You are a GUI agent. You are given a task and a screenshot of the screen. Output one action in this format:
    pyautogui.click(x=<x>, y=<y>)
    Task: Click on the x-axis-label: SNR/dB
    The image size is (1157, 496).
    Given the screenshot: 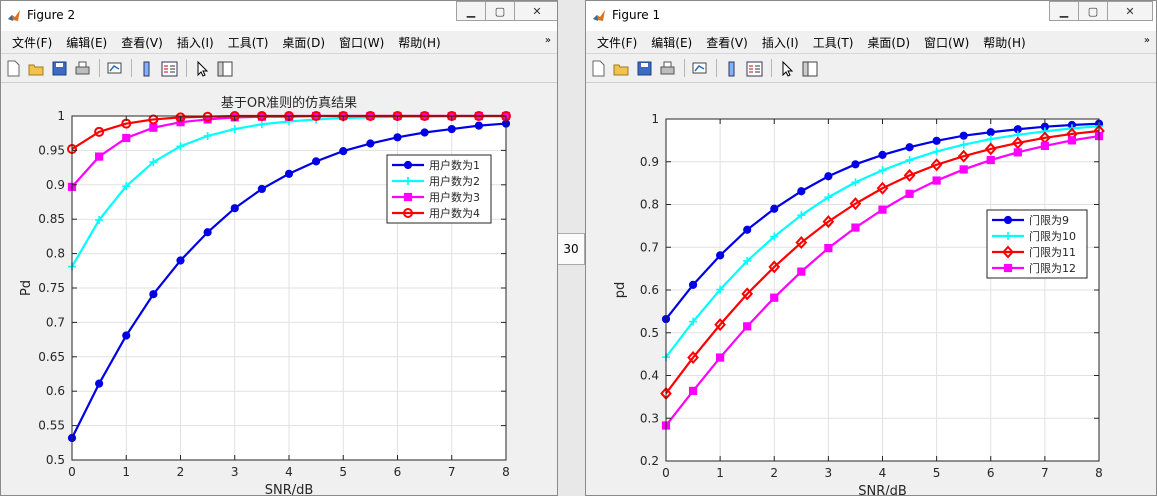 What is the action you would take?
    pyautogui.click(x=289, y=489)
    